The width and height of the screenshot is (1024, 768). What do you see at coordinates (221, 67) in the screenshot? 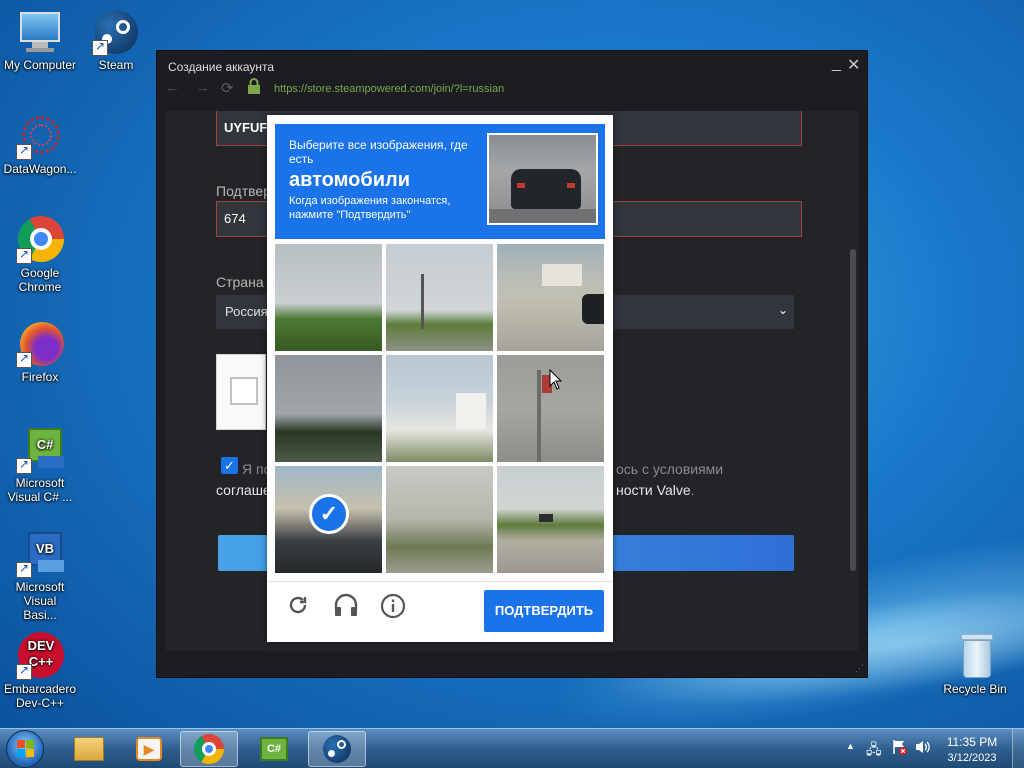
I see `window-title: Создание аккаунта` at bounding box center [221, 67].